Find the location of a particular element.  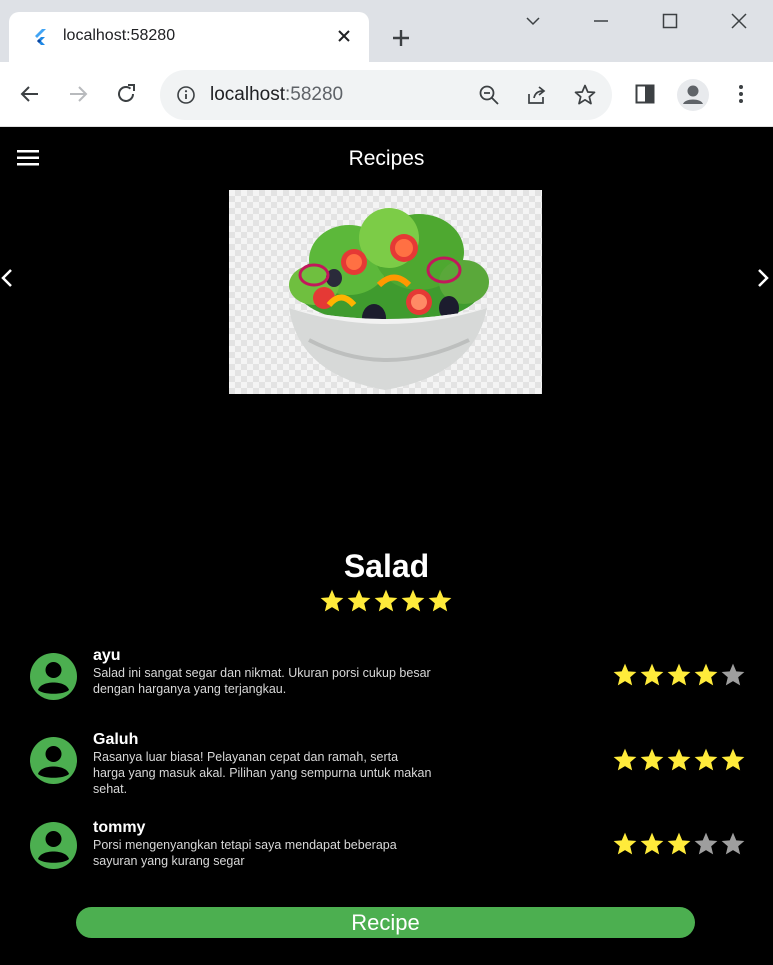

share-icon is located at coordinates (537, 95).